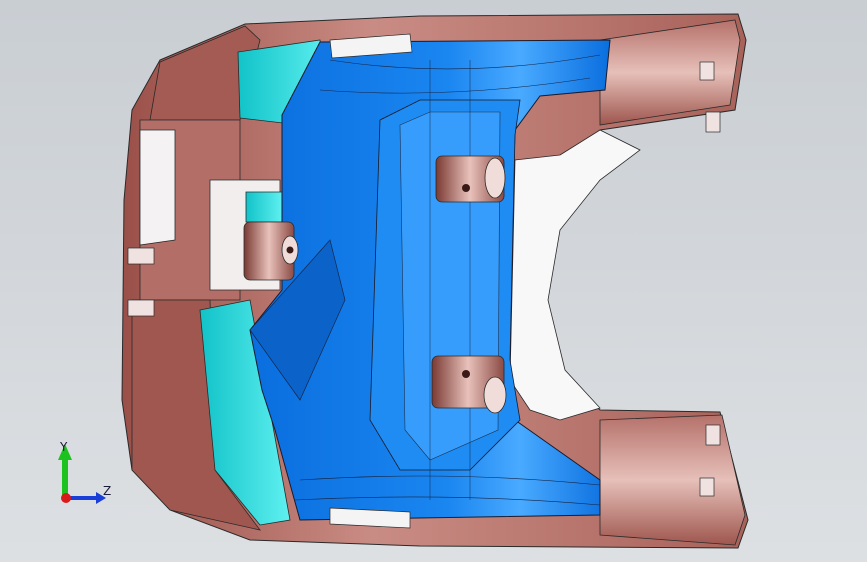 The width and height of the screenshot is (867, 562). I want to click on y-axis-label: Y, so click(64, 447).